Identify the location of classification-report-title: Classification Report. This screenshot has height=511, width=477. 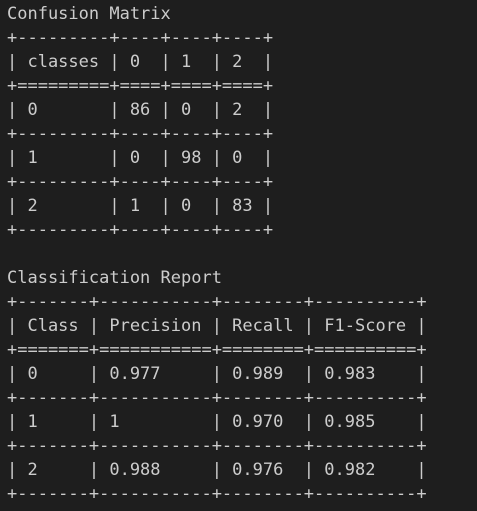
(114, 278).